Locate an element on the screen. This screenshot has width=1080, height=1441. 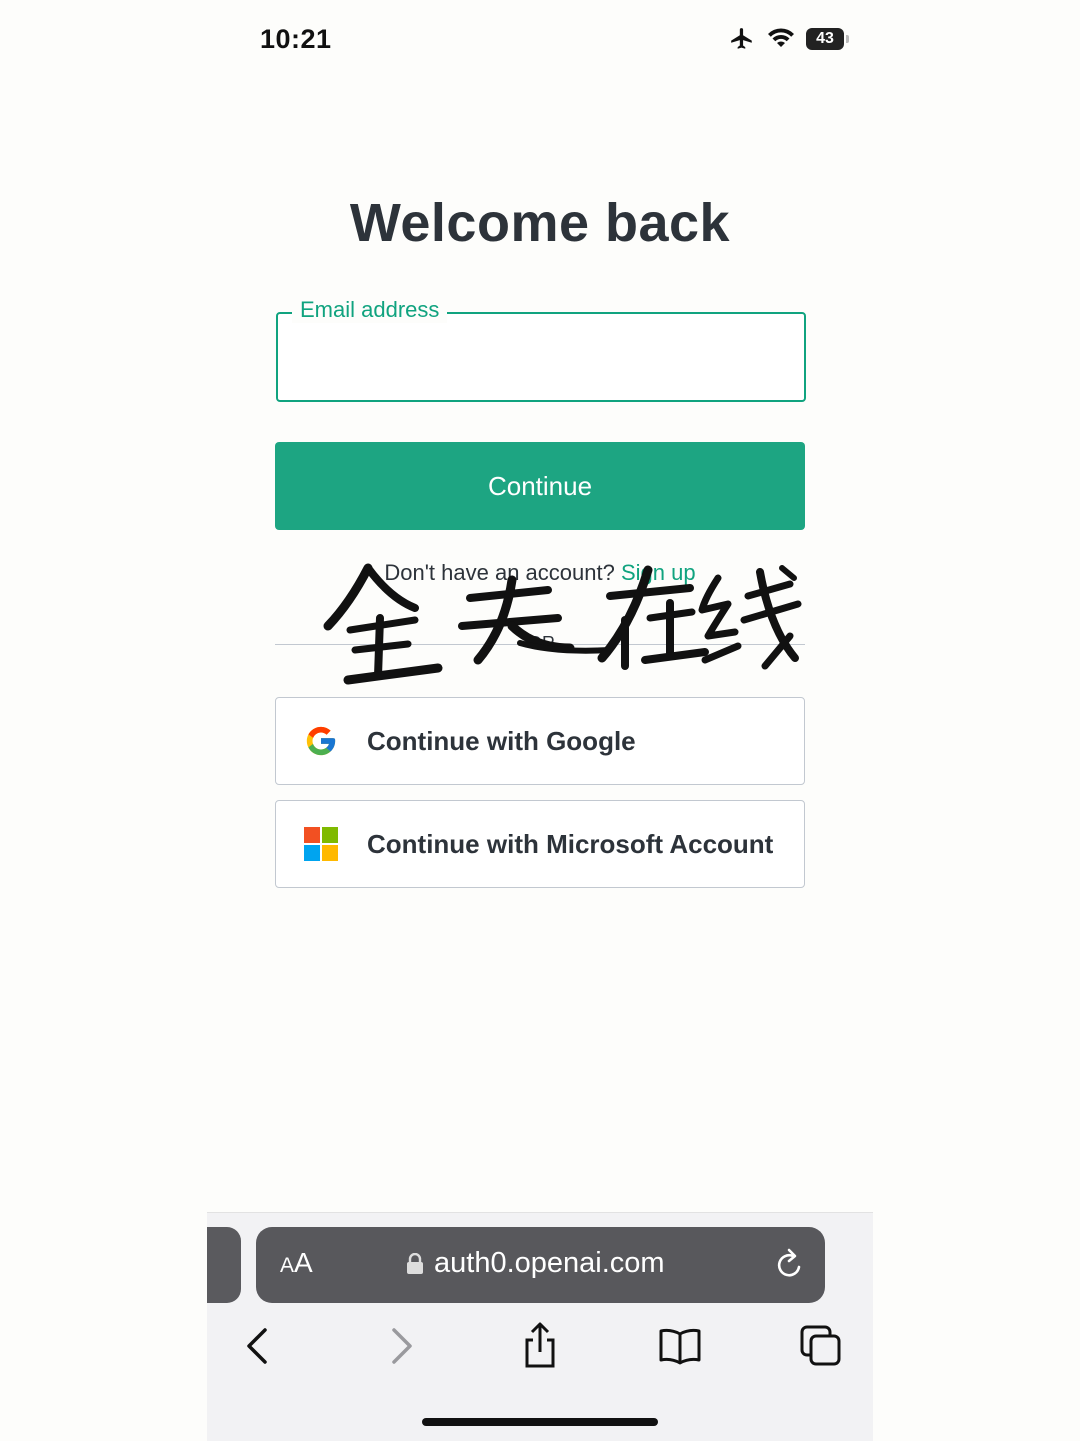
signup-link: Sign up is located at coordinates (658, 572).